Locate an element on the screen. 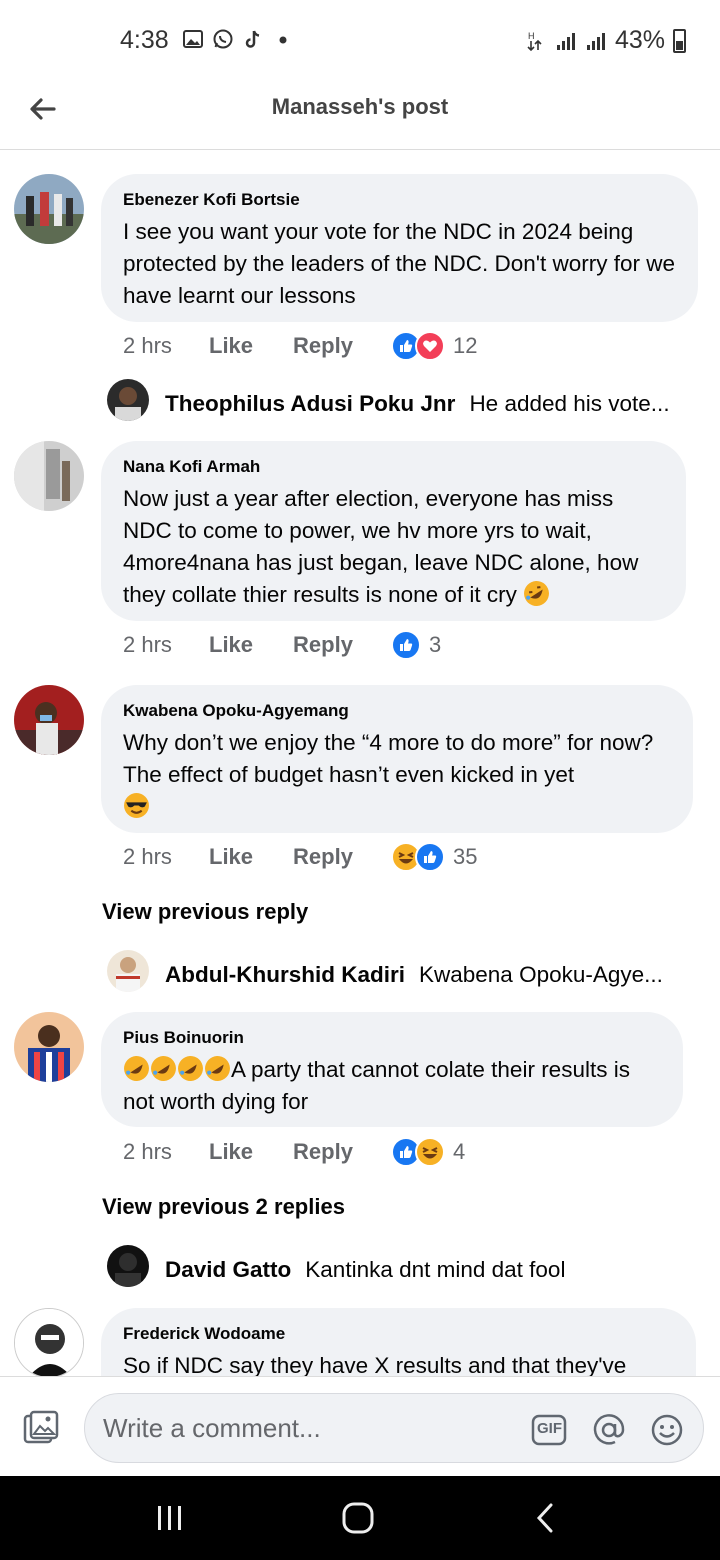  gif-label: GIF is located at coordinates (549, 1428).